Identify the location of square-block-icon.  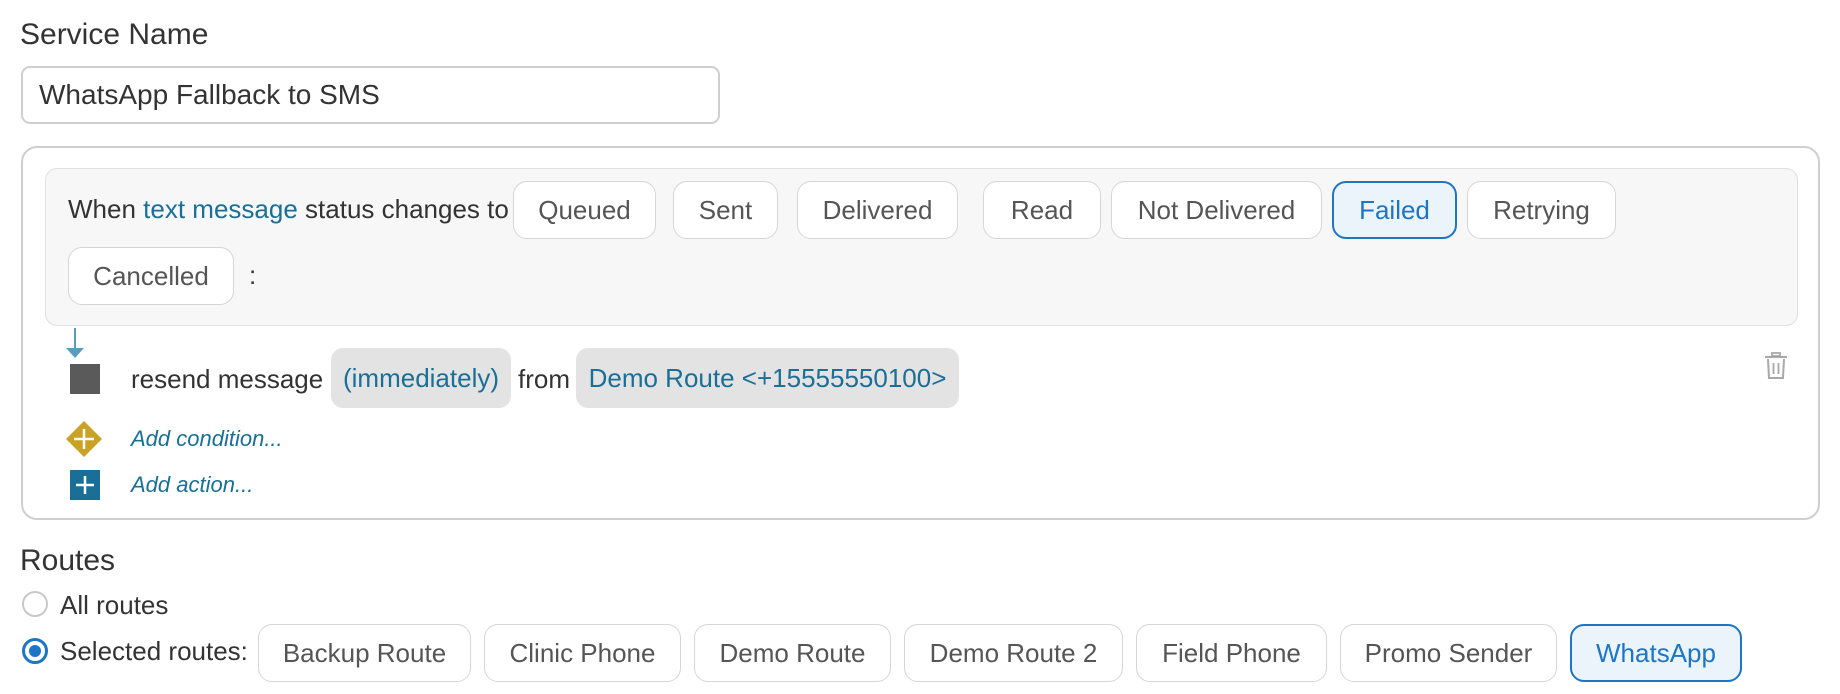
(85, 379).